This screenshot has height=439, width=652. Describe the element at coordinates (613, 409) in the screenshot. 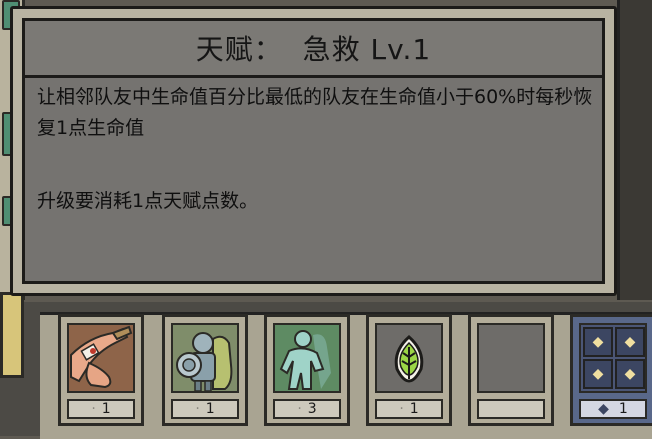

I see `slot-count: ◆ 1` at that location.